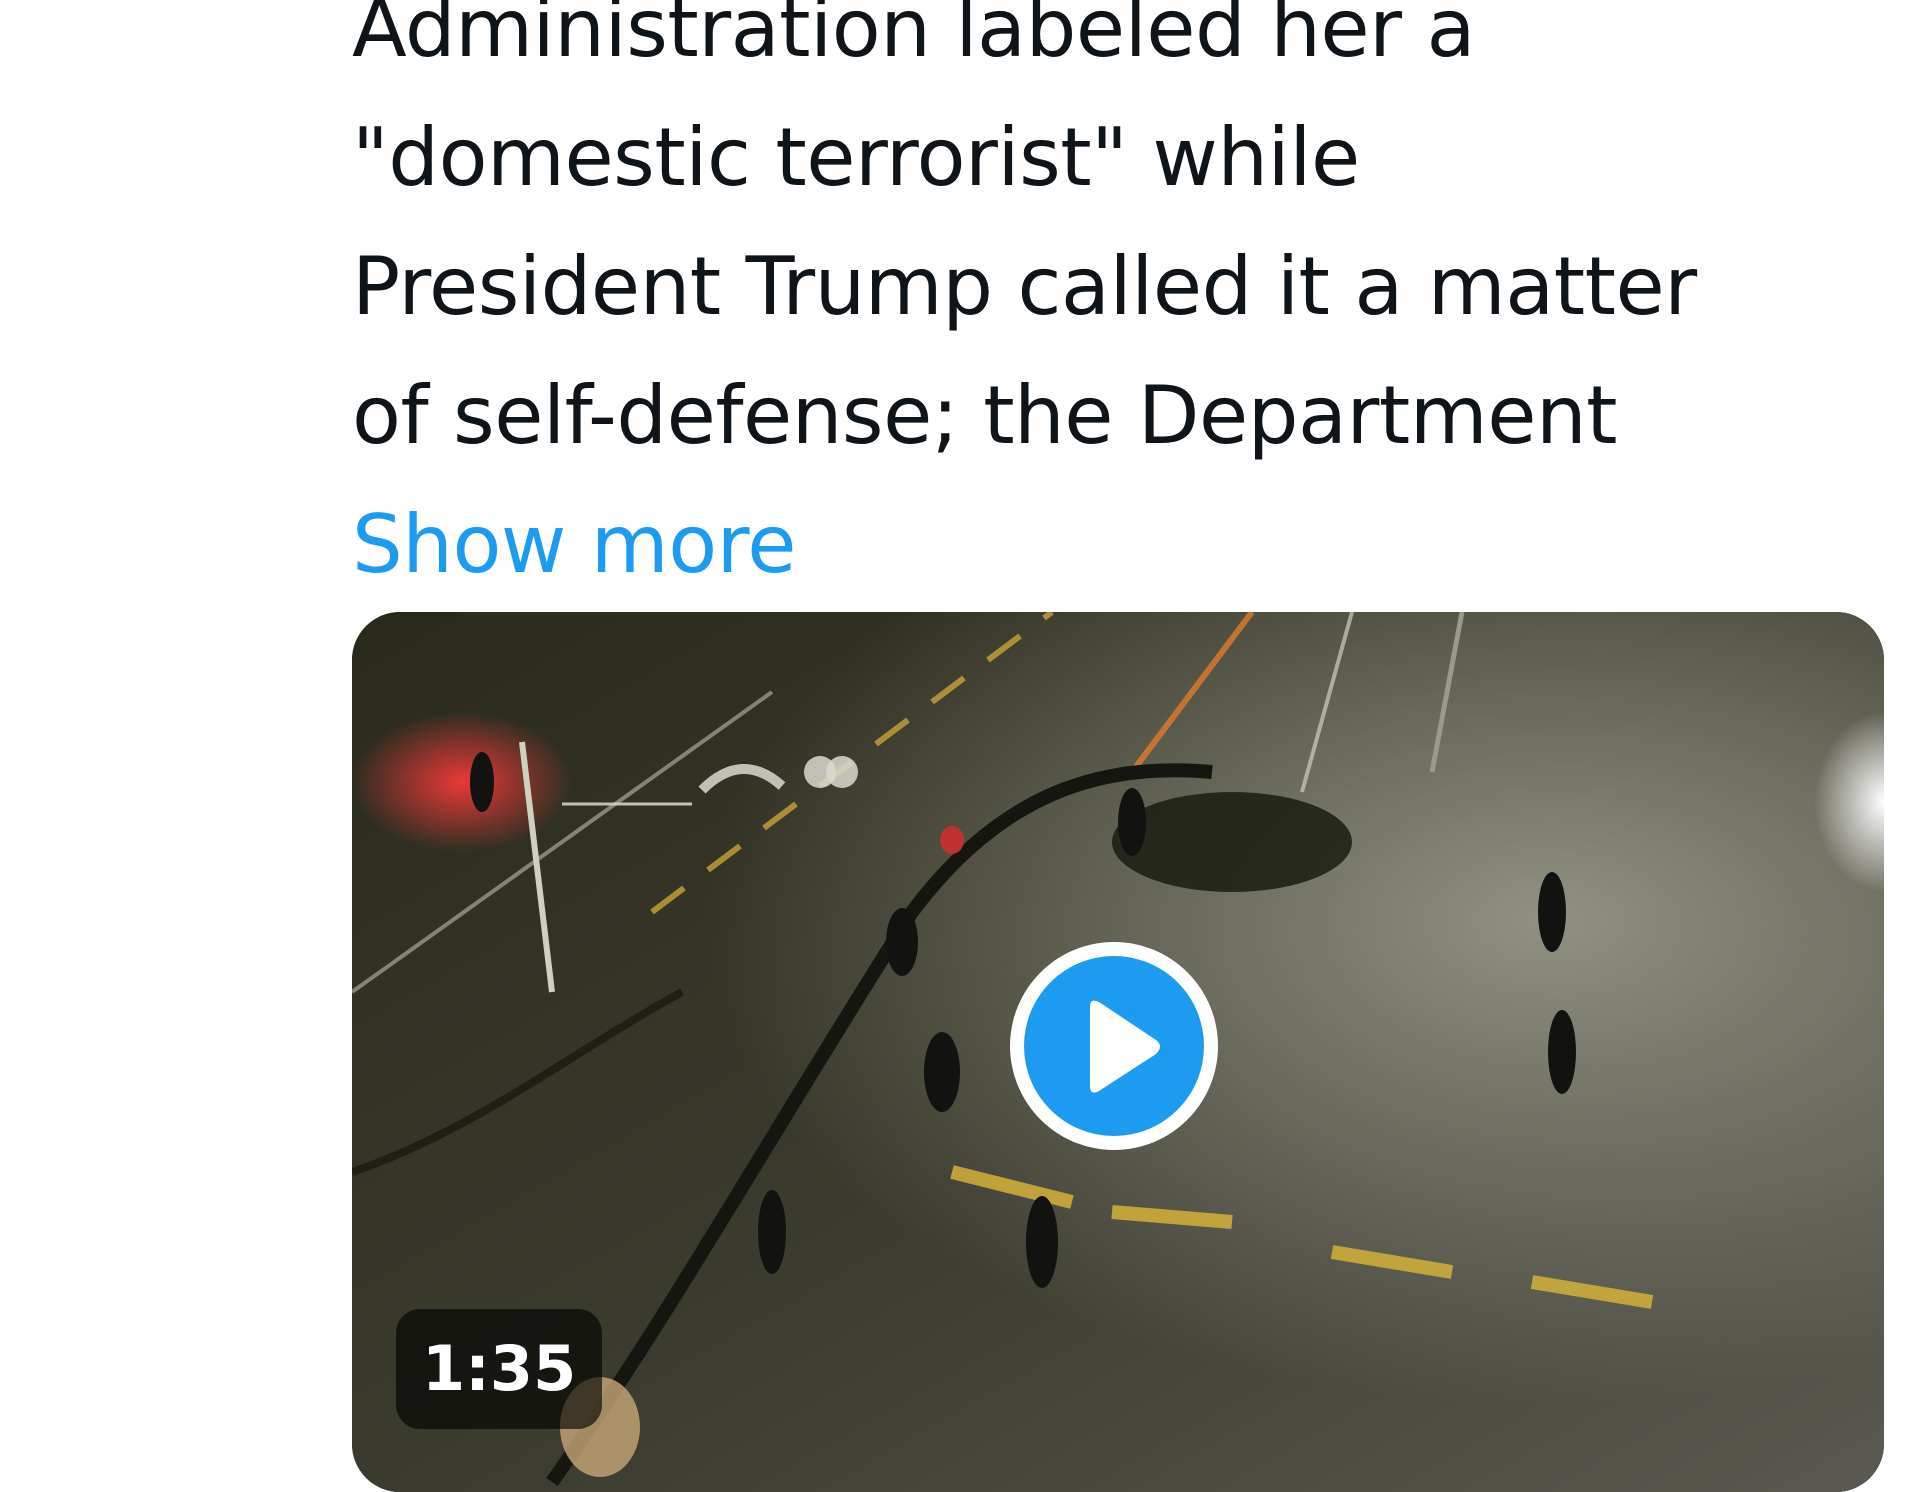 Image resolution: width=1920 pixels, height=1492 pixels. Describe the element at coordinates (499, 1369) in the screenshot. I see `video-duration-badge: 1:35` at that location.